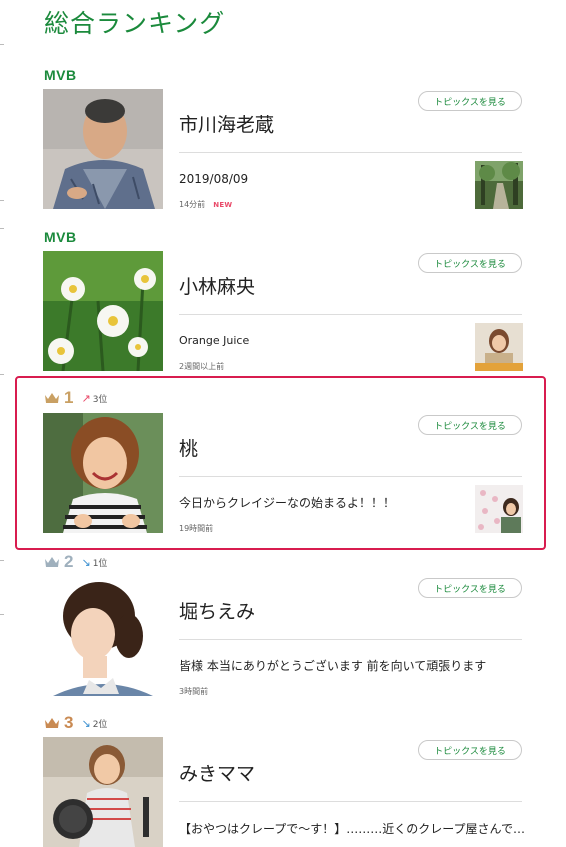 The width and height of the screenshot is (566, 847). Describe the element at coordinates (217, 772) in the screenshot. I see `entry-name: みきママ` at that location.